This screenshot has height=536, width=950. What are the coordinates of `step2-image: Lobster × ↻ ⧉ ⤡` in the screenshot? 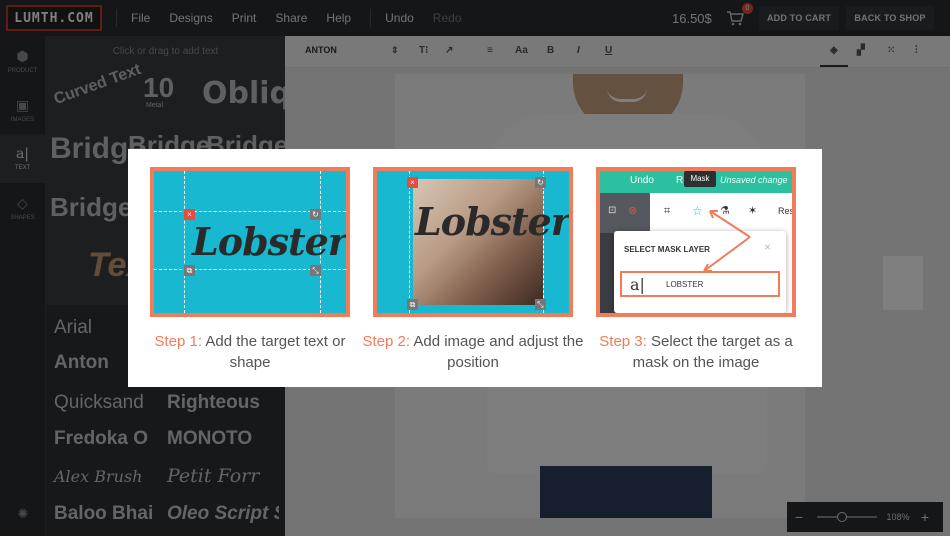 It's located at (473, 242).